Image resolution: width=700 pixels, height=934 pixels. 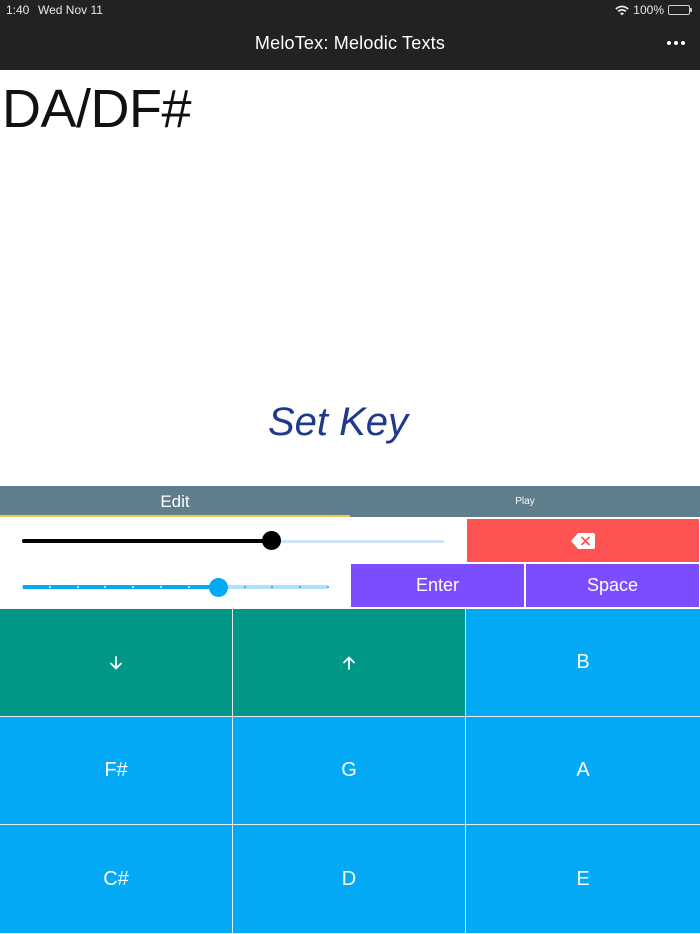 What do you see at coordinates (583, 879) in the screenshot?
I see `note-key-e: E` at bounding box center [583, 879].